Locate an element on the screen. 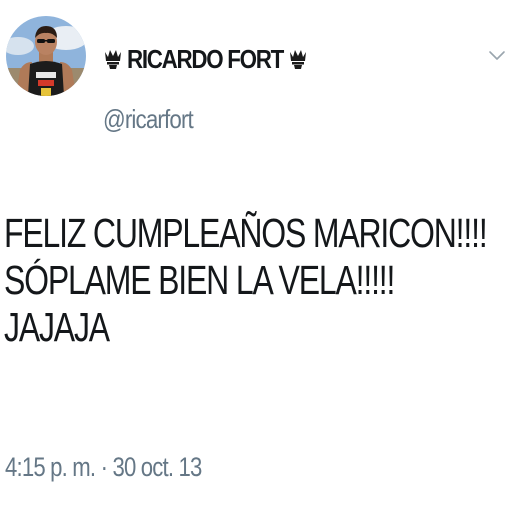  timestamp: 4:15 p. m. · 30 oct. 13 is located at coordinates (103, 467).